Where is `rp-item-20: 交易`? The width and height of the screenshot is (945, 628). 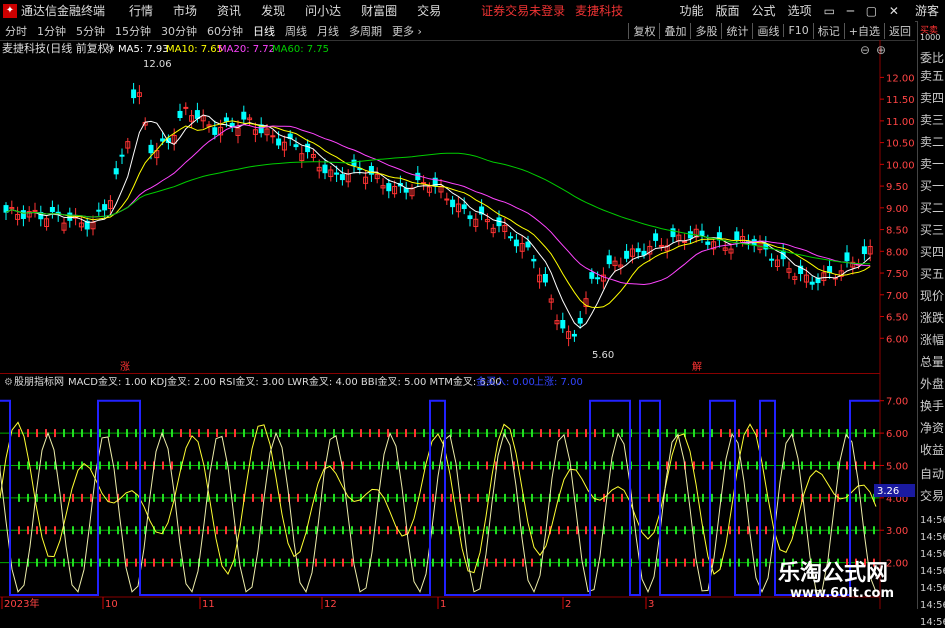 rp-item-20: 交易 is located at coordinates (932, 496).